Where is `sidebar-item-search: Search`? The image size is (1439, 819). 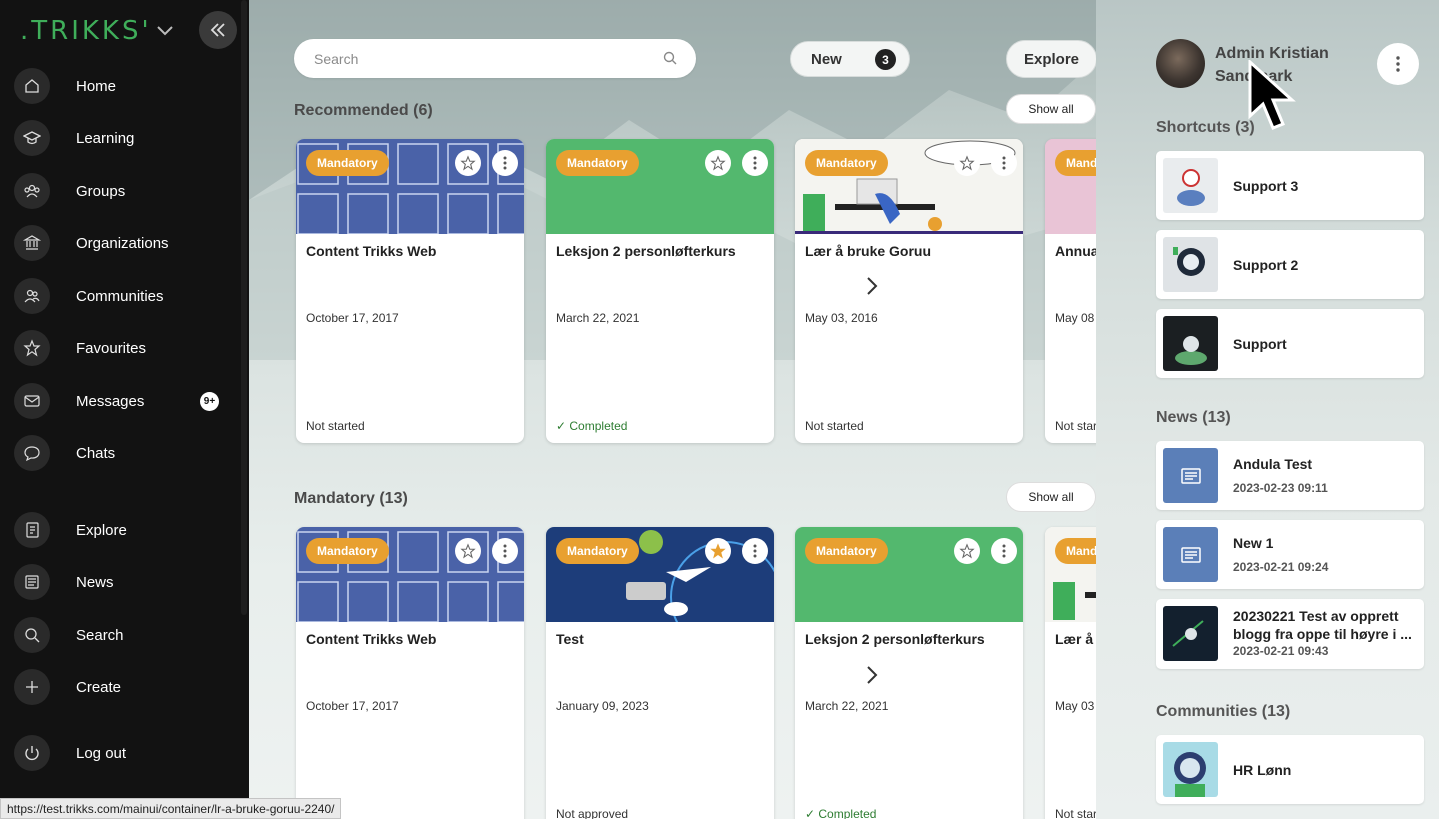
sidebar-item-search: Search is located at coordinates (129, 635).